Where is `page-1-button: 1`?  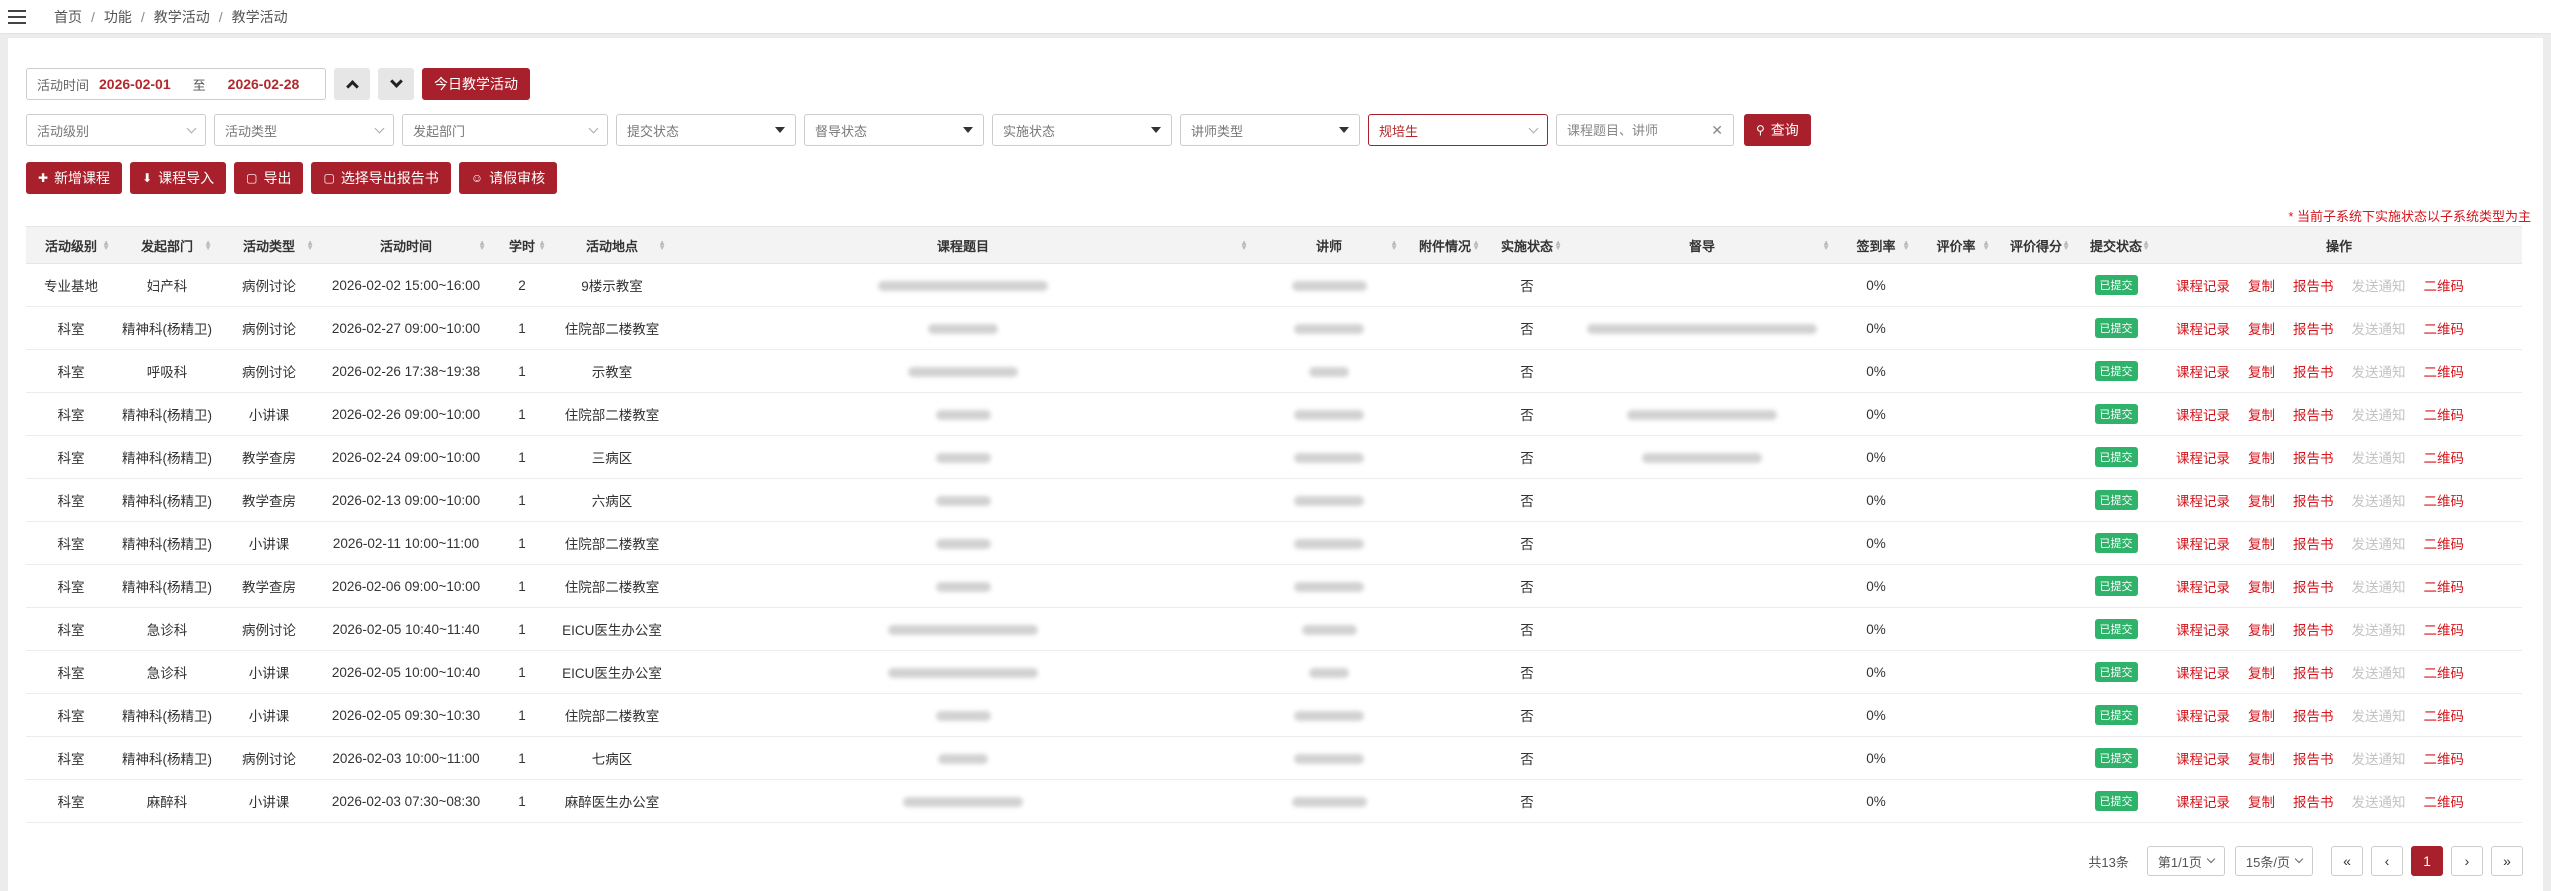 page-1-button: 1 is located at coordinates (2427, 861).